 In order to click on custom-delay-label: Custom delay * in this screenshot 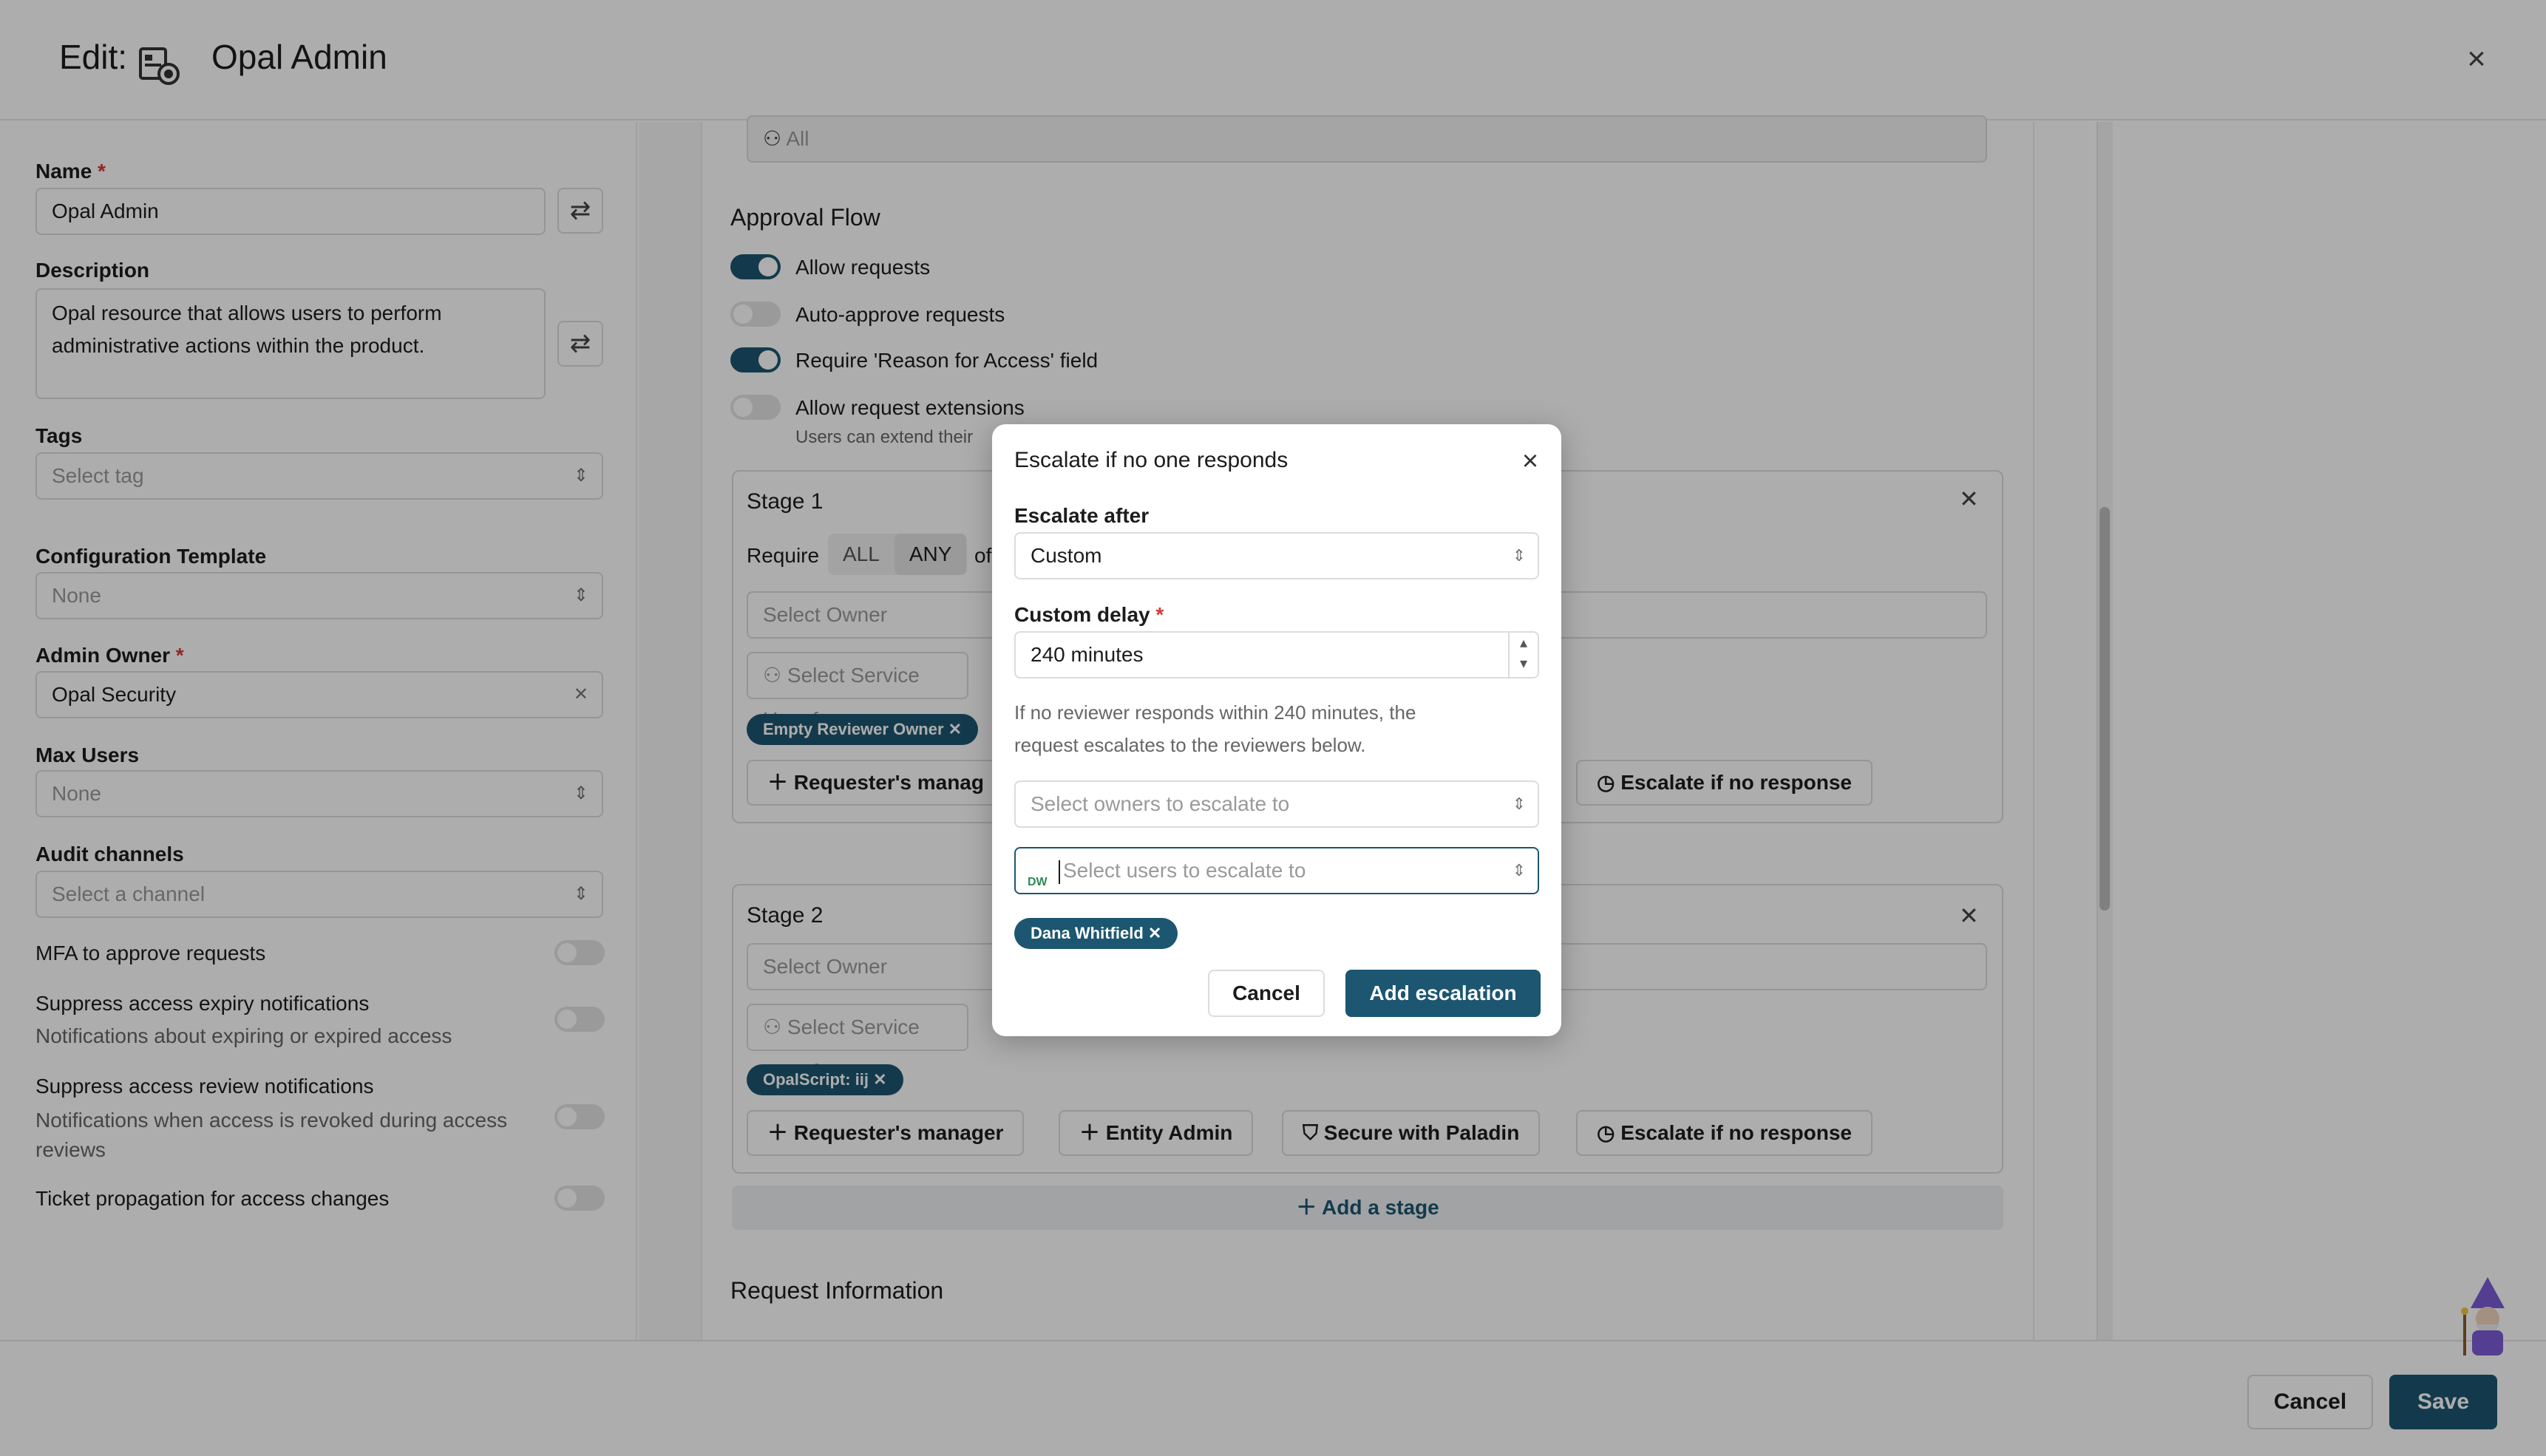, I will do `click(1089, 614)`.